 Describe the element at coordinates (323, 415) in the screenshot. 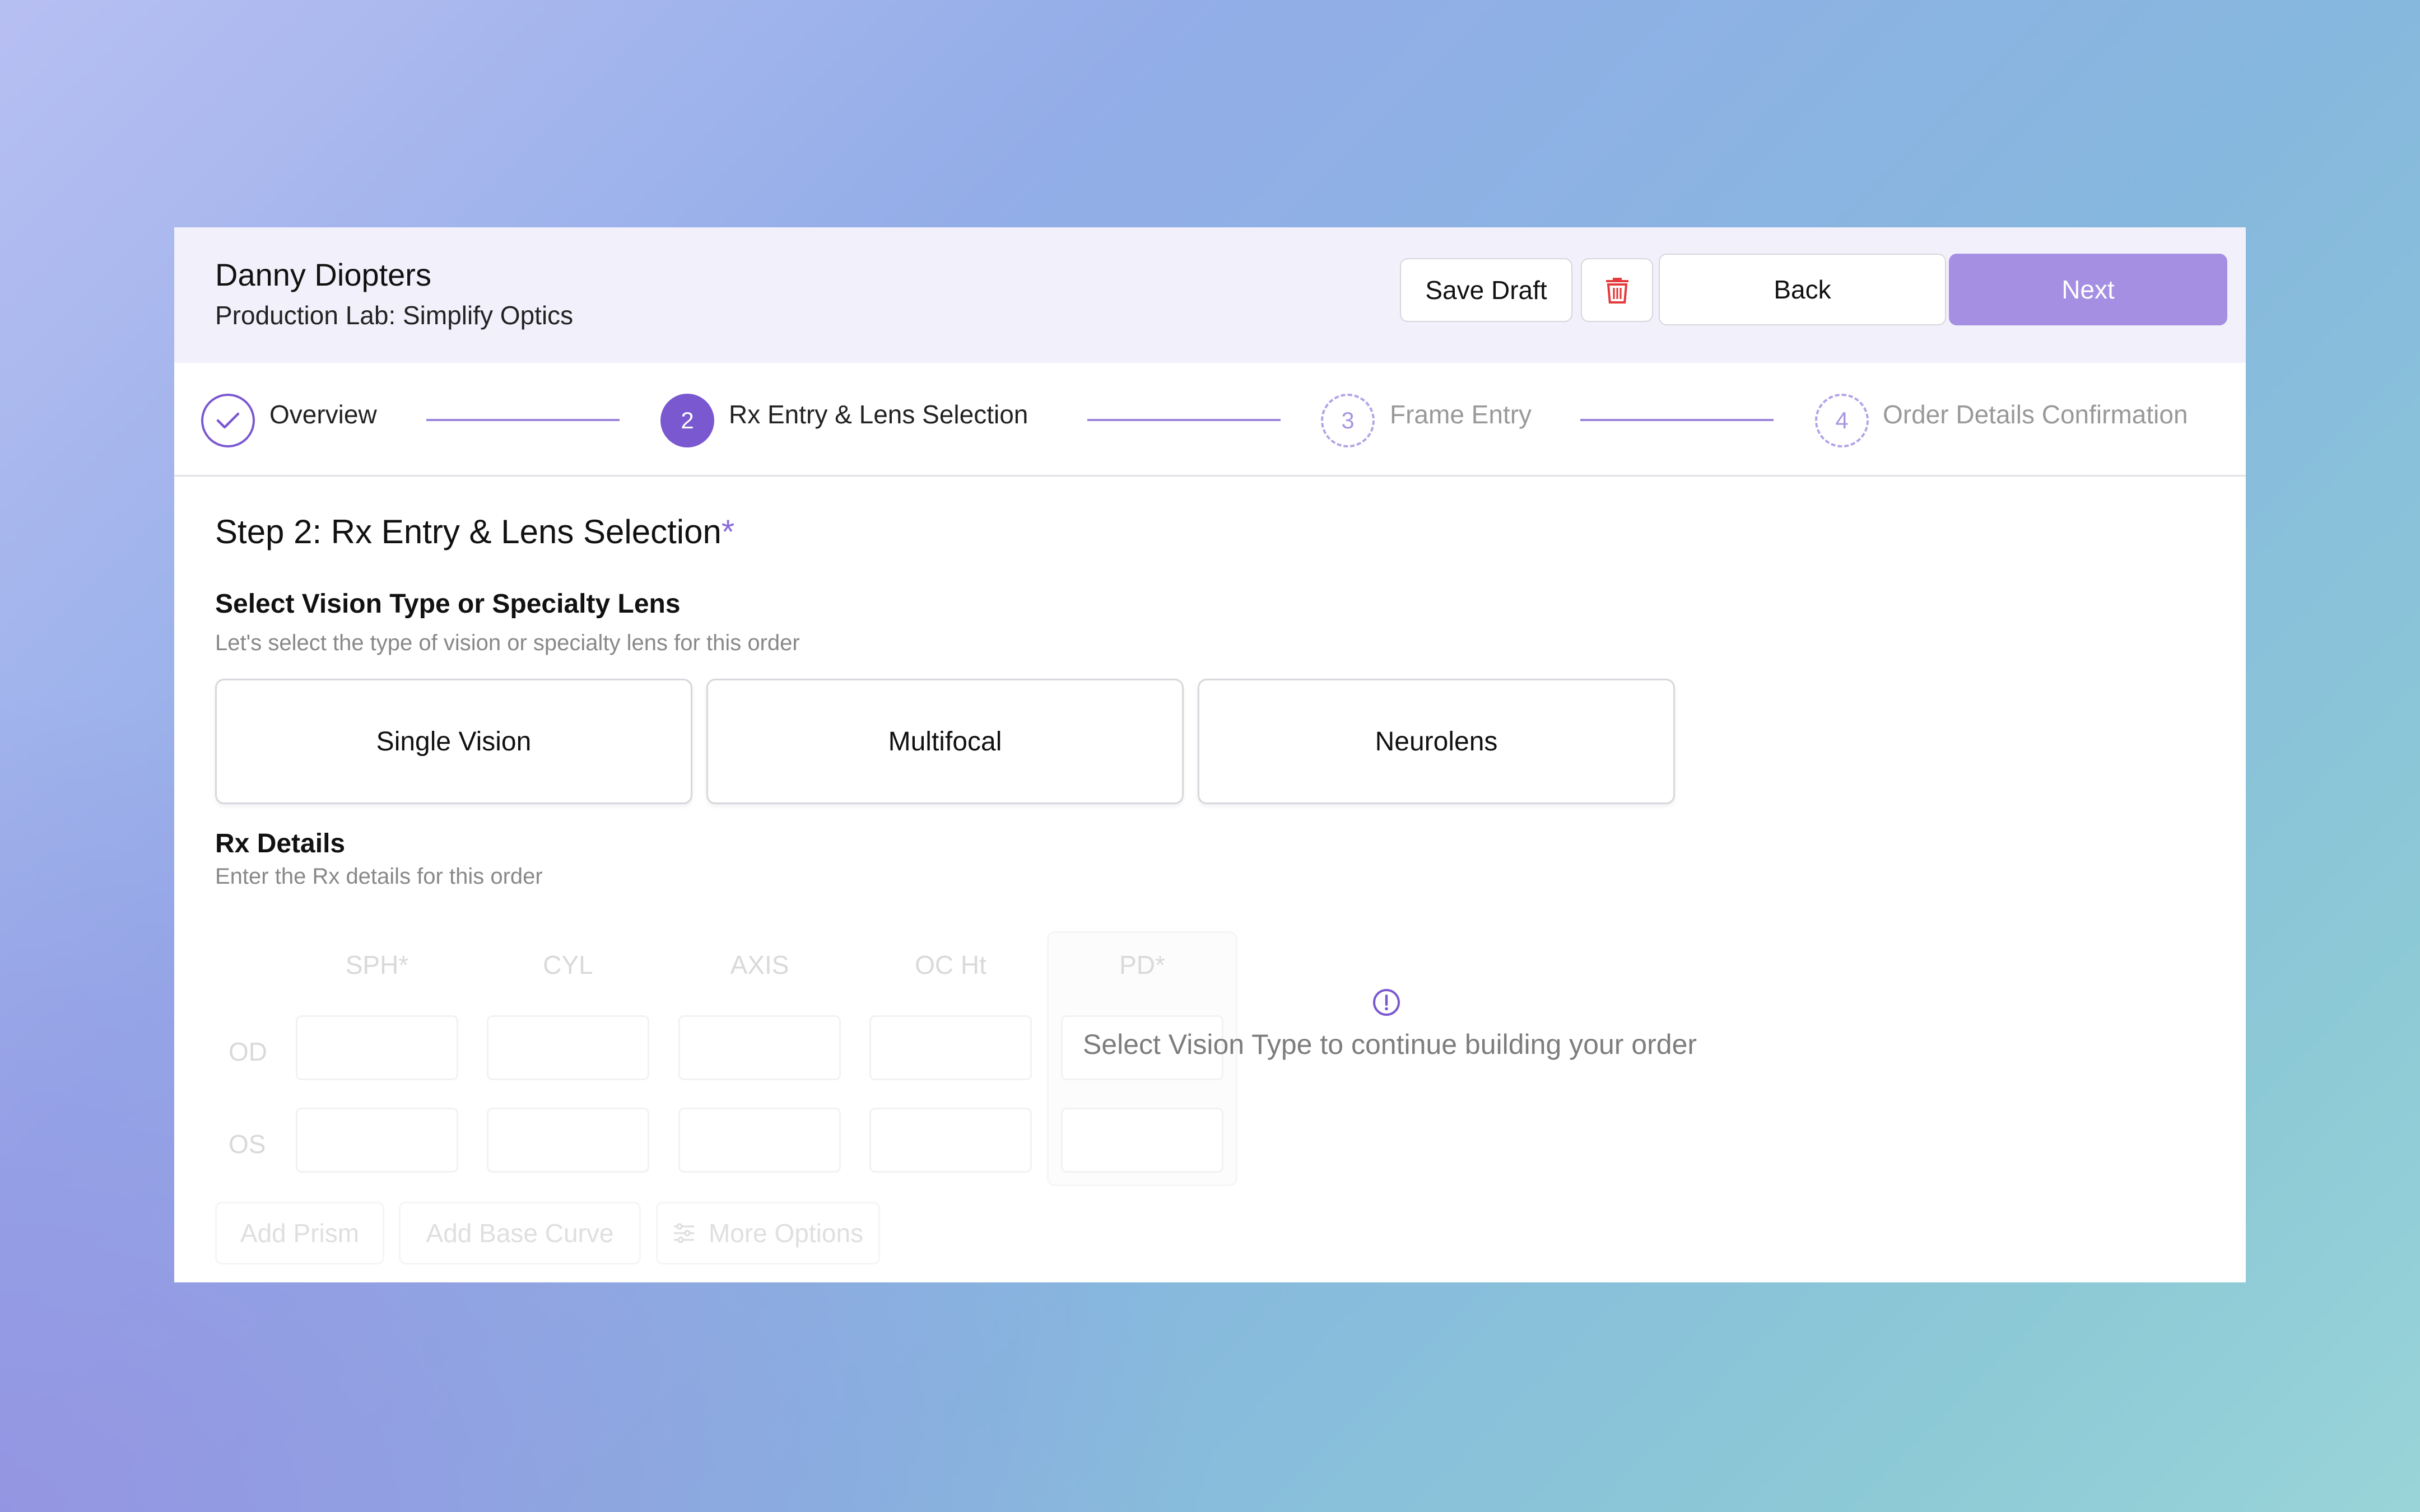

I see `step-overview-label: Overview` at that location.